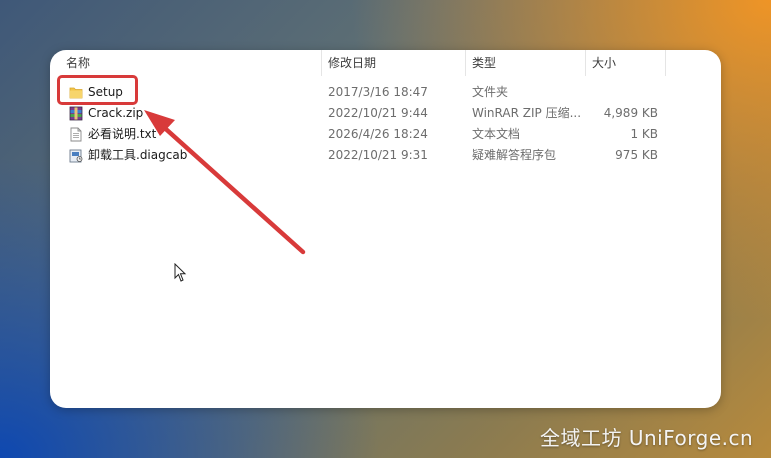 Image resolution: width=771 pixels, height=458 pixels. Describe the element at coordinates (630, 113) in the screenshot. I see `file-size: 4,989 KB` at that location.